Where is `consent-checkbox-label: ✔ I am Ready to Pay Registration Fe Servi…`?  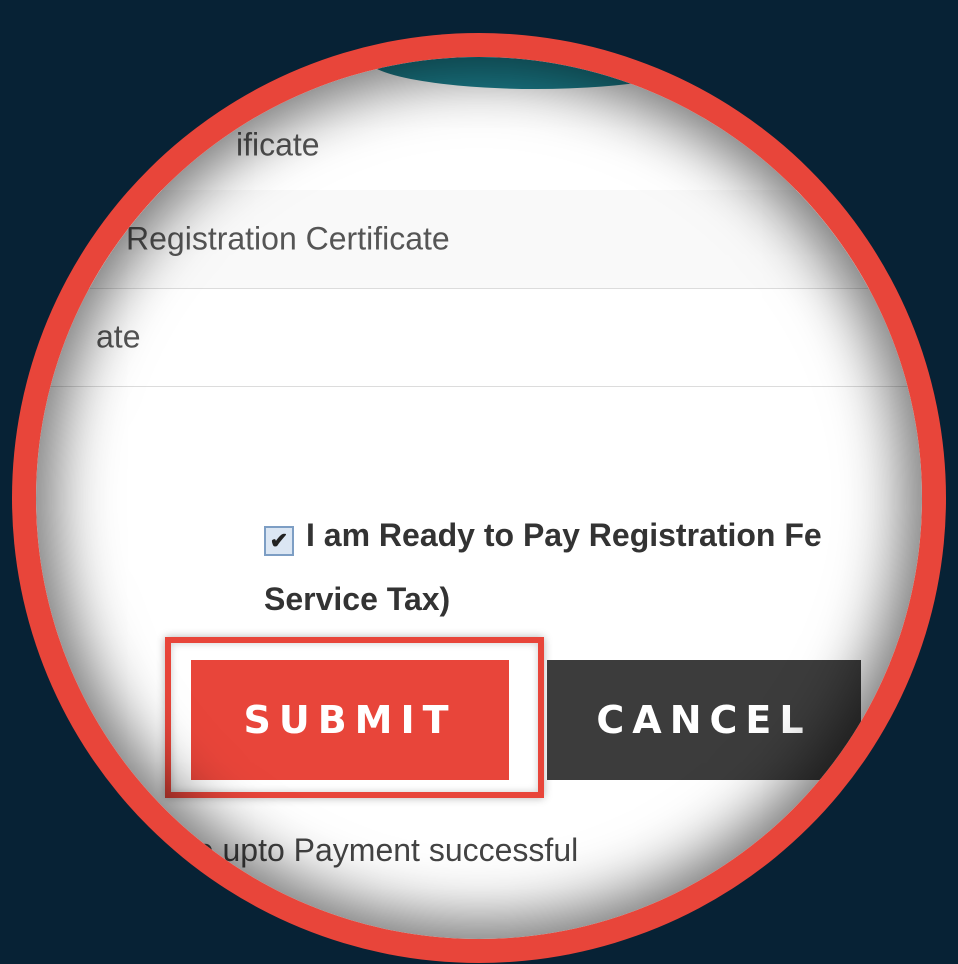
consent-checkbox-label: ✔ I am Ready to Pay Registration Fe Servi… is located at coordinates (543, 567).